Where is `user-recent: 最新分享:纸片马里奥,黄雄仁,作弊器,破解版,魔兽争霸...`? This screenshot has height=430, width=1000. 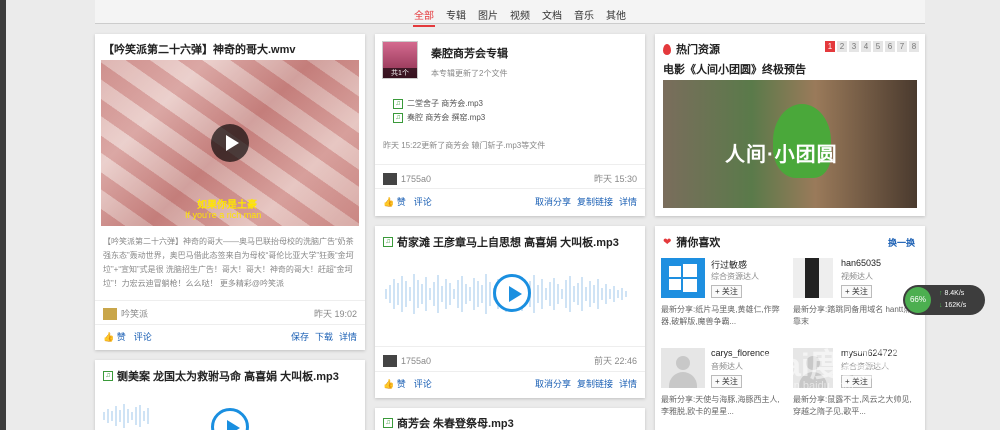
user-recent: 最新分享:纸片马里奥,黄雄仁,作弊器,破解版,魔兽争霸... is located at coordinates (720, 315).